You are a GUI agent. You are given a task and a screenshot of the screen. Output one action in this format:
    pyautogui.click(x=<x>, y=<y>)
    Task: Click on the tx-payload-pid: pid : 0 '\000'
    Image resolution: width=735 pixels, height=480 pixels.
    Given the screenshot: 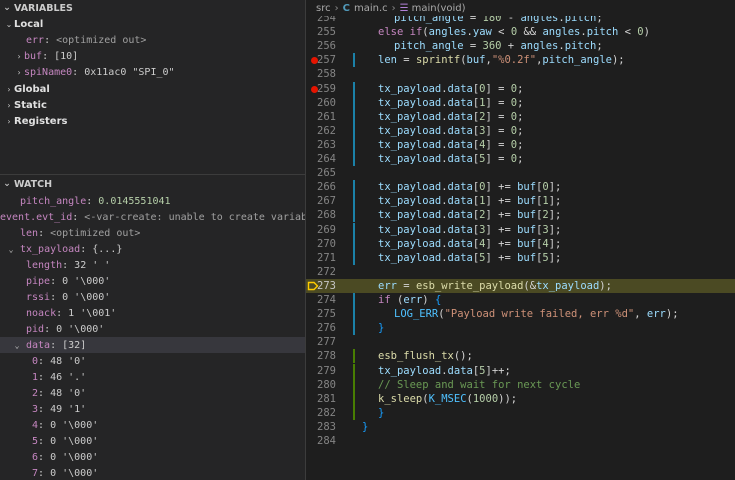 What is the action you would take?
    pyautogui.click(x=152, y=329)
    